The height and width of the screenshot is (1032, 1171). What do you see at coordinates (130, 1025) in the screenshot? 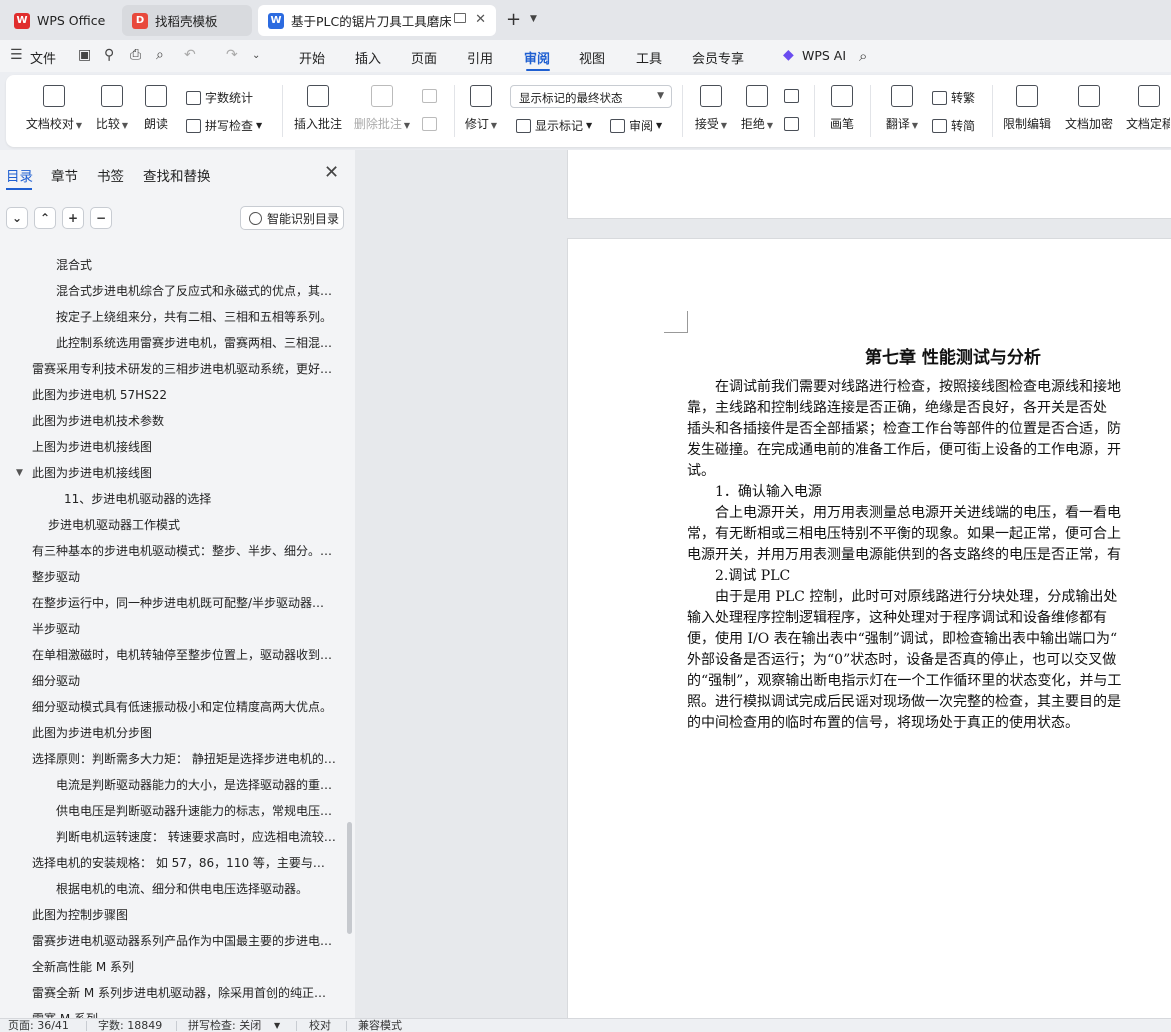
I see `word-count-indicator: 字数: 18849` at bounding box center [130, 1025].